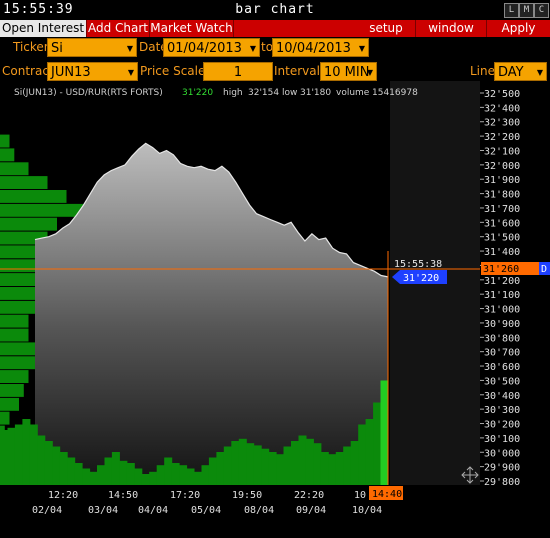 The image size is (550, 538). What do you see at coordinates (153, 510) in the screenshot?
I see `x-date-tick: 04/04` at bounding box center [153, 510].